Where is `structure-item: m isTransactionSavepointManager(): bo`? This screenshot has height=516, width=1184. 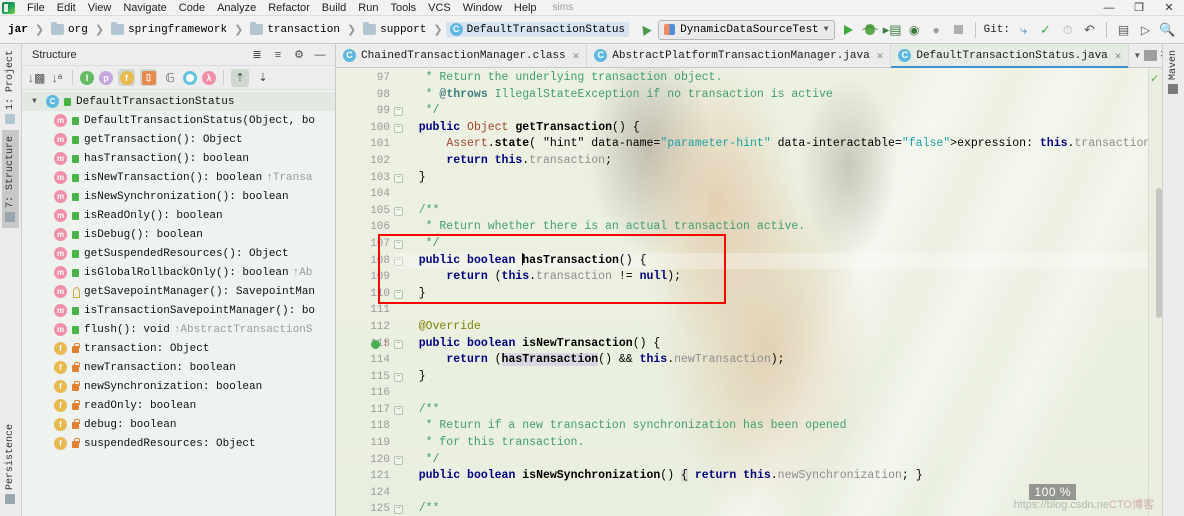
structure-item: m isTransactionSavepointManager(): bo is located at coordinates (178, 310).